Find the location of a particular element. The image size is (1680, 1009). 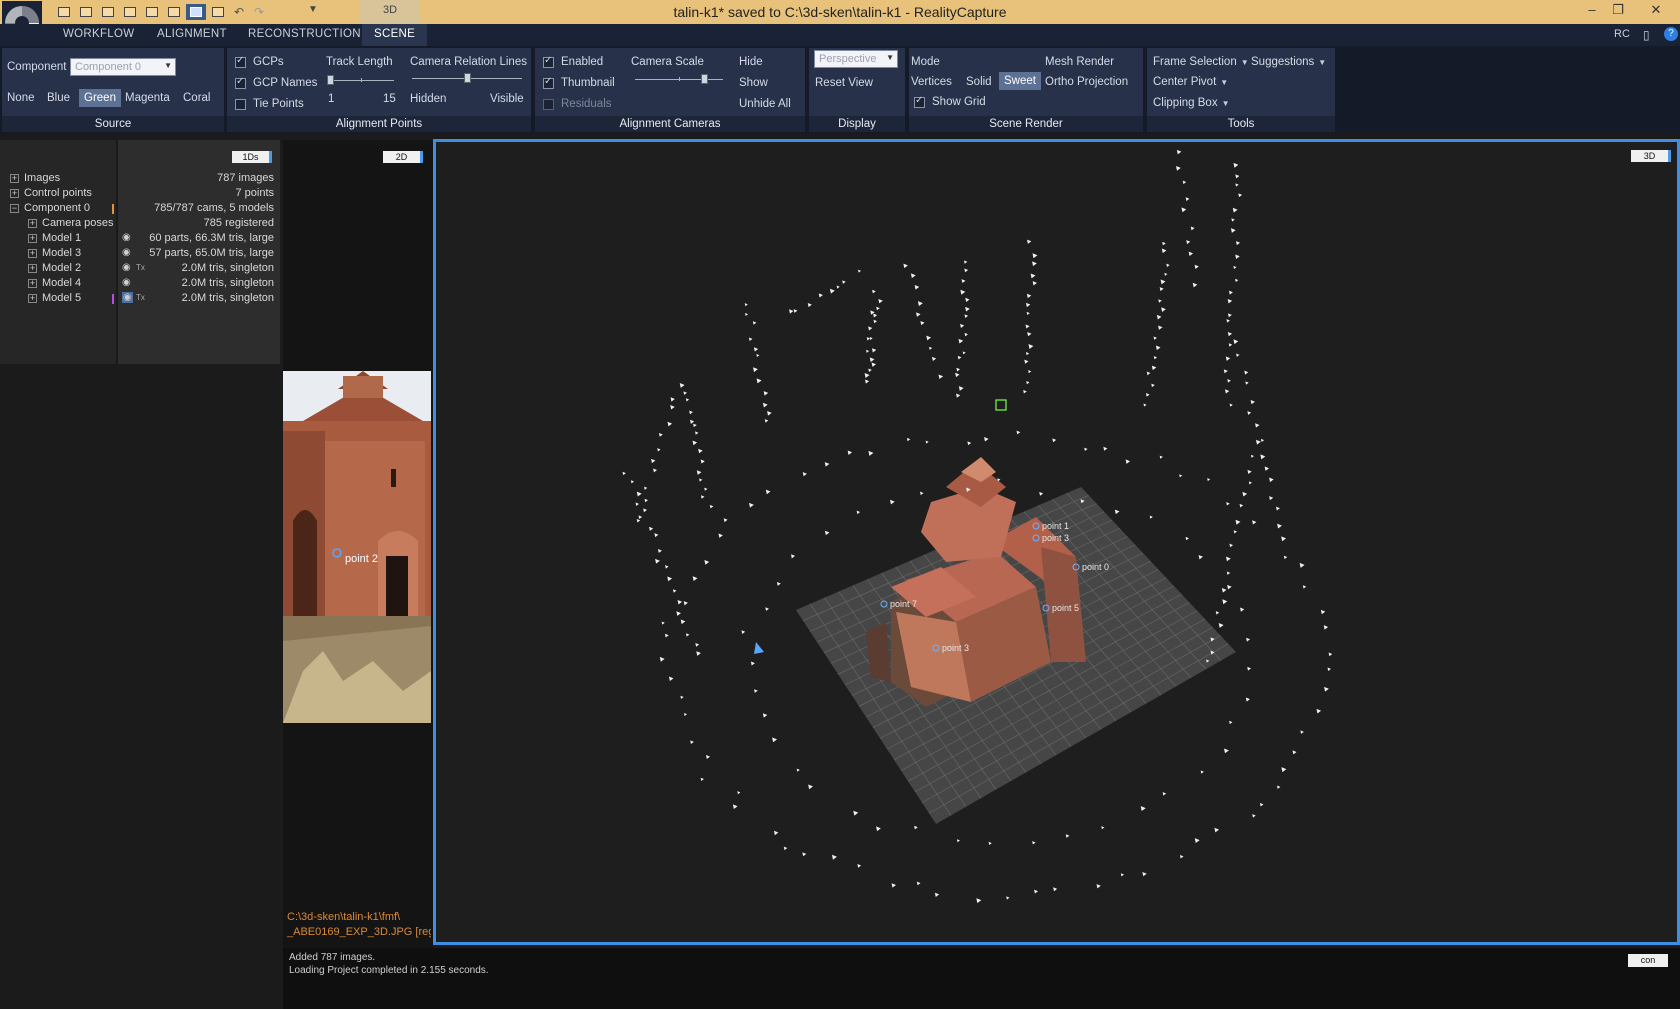

tree-row: + Model 2 ◉ Tx 2.0M tris, singleton is located at coordinates (140, 269).